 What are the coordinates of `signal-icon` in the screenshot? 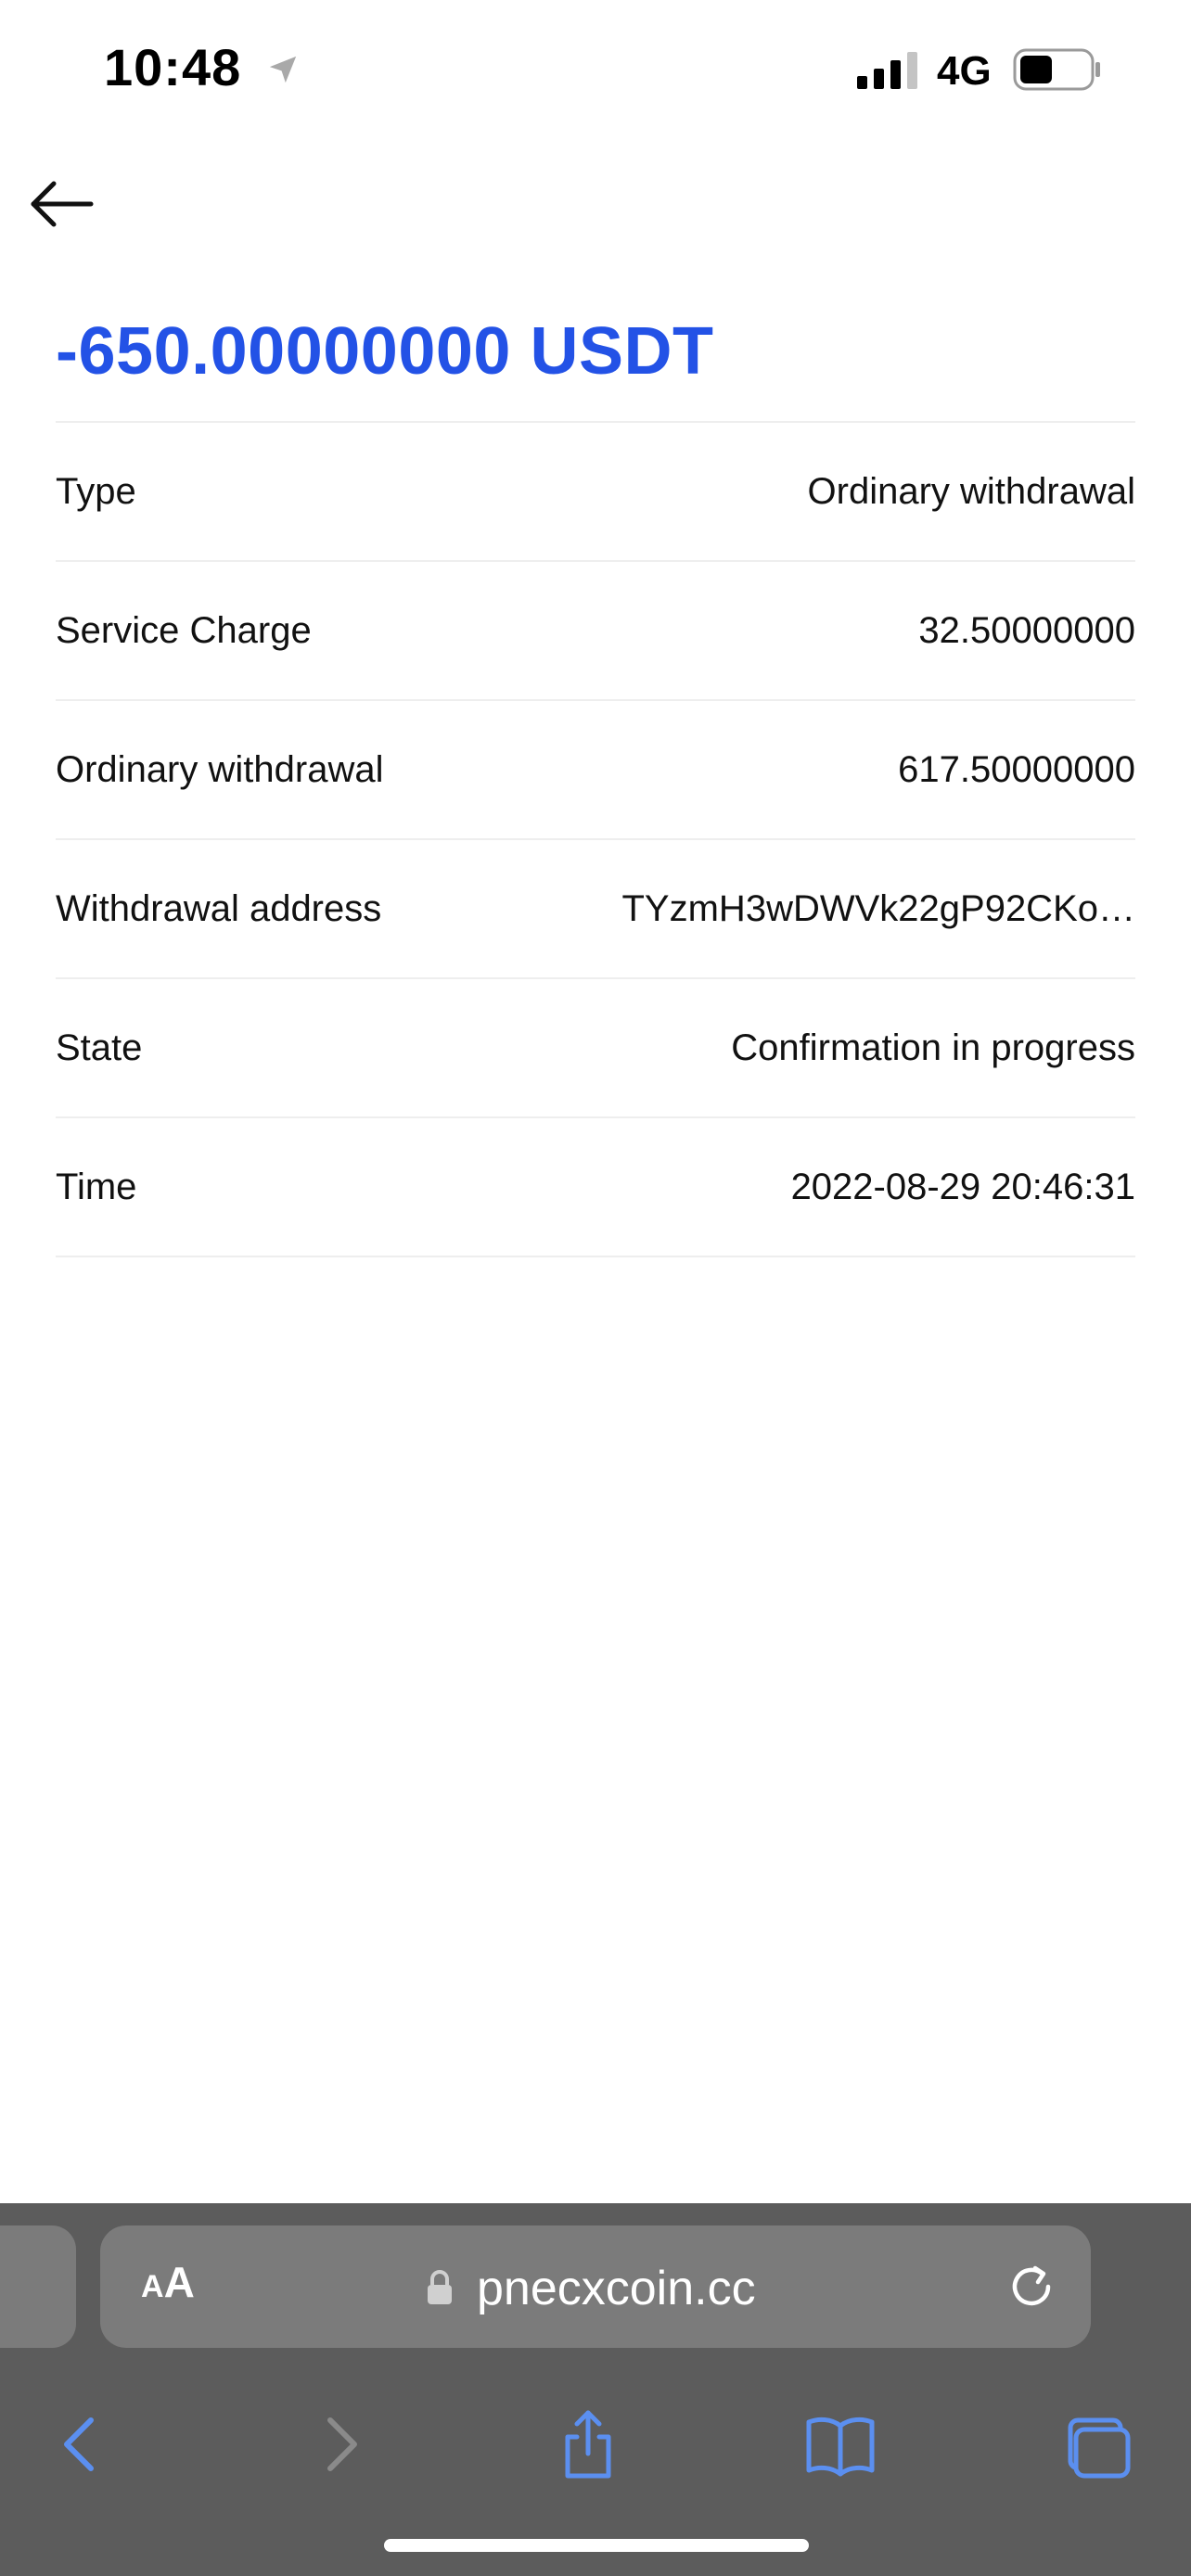 It's located at (887, 71).